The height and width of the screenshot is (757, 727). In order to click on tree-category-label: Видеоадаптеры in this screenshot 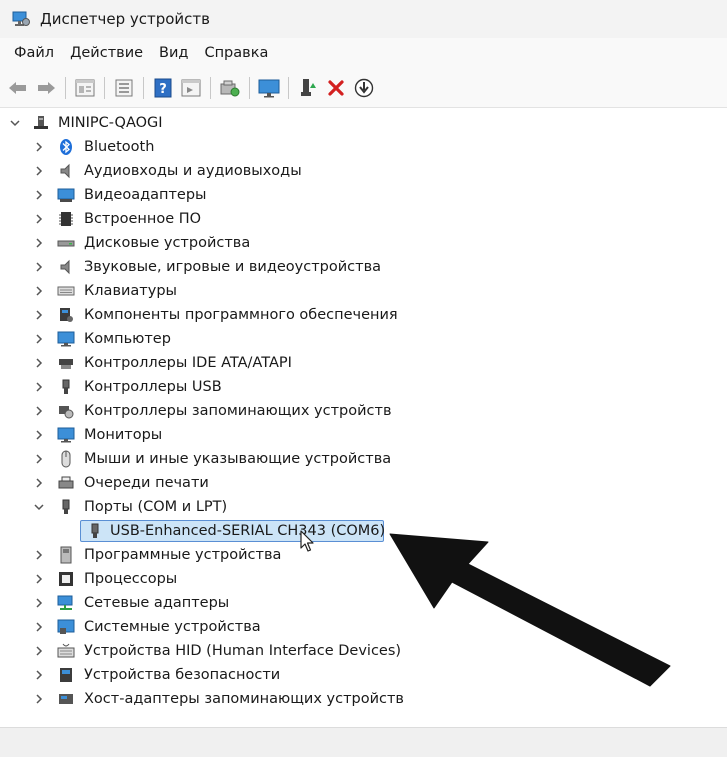, I will do `click(145, 195)`.